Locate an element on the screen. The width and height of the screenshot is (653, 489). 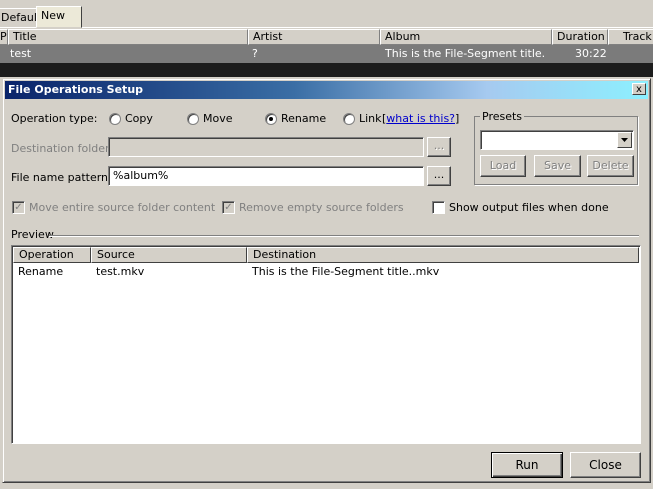
row-album: This is the File-Segment title. is located at coordinates (465, 53).